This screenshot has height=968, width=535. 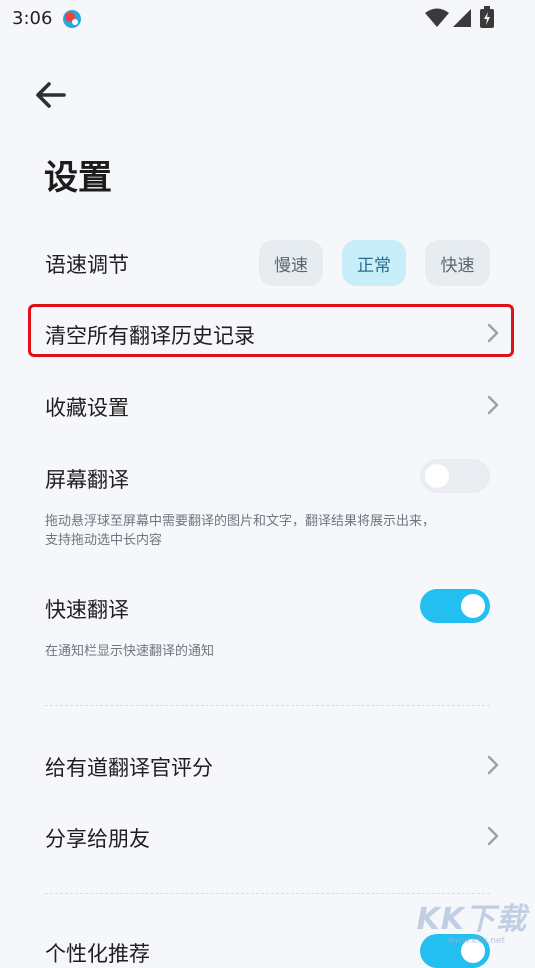 I want to click on speed-option-normal: 正常, so click(x=374, y=263).